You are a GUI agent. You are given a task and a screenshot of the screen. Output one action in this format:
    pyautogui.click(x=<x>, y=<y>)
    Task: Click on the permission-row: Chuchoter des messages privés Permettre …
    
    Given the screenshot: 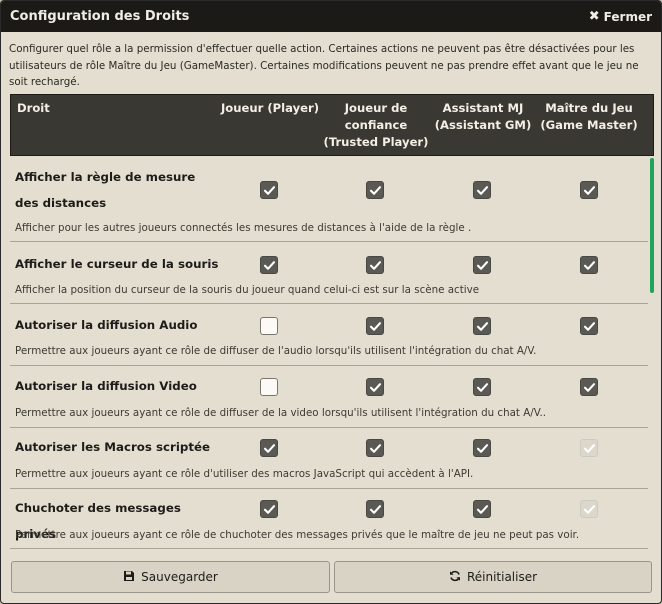 What is the action you would take?
    pyautogui.click(x=329, y=519)
    